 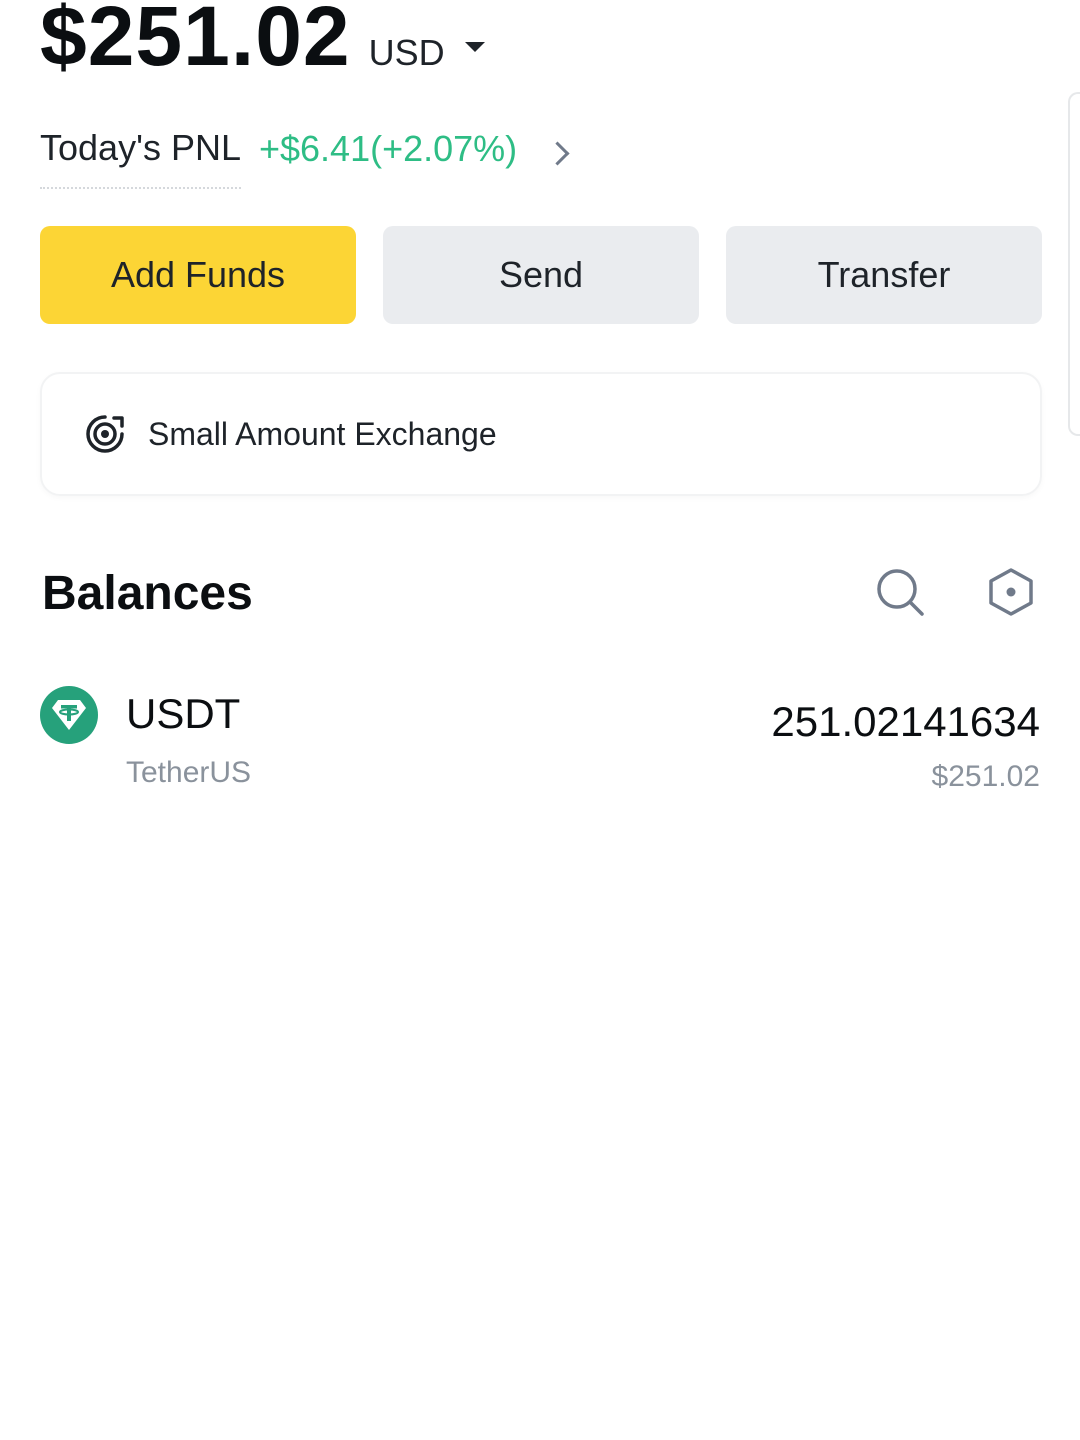 I want to click on hexagon-settings-icon, so click(x=1011, y=592).